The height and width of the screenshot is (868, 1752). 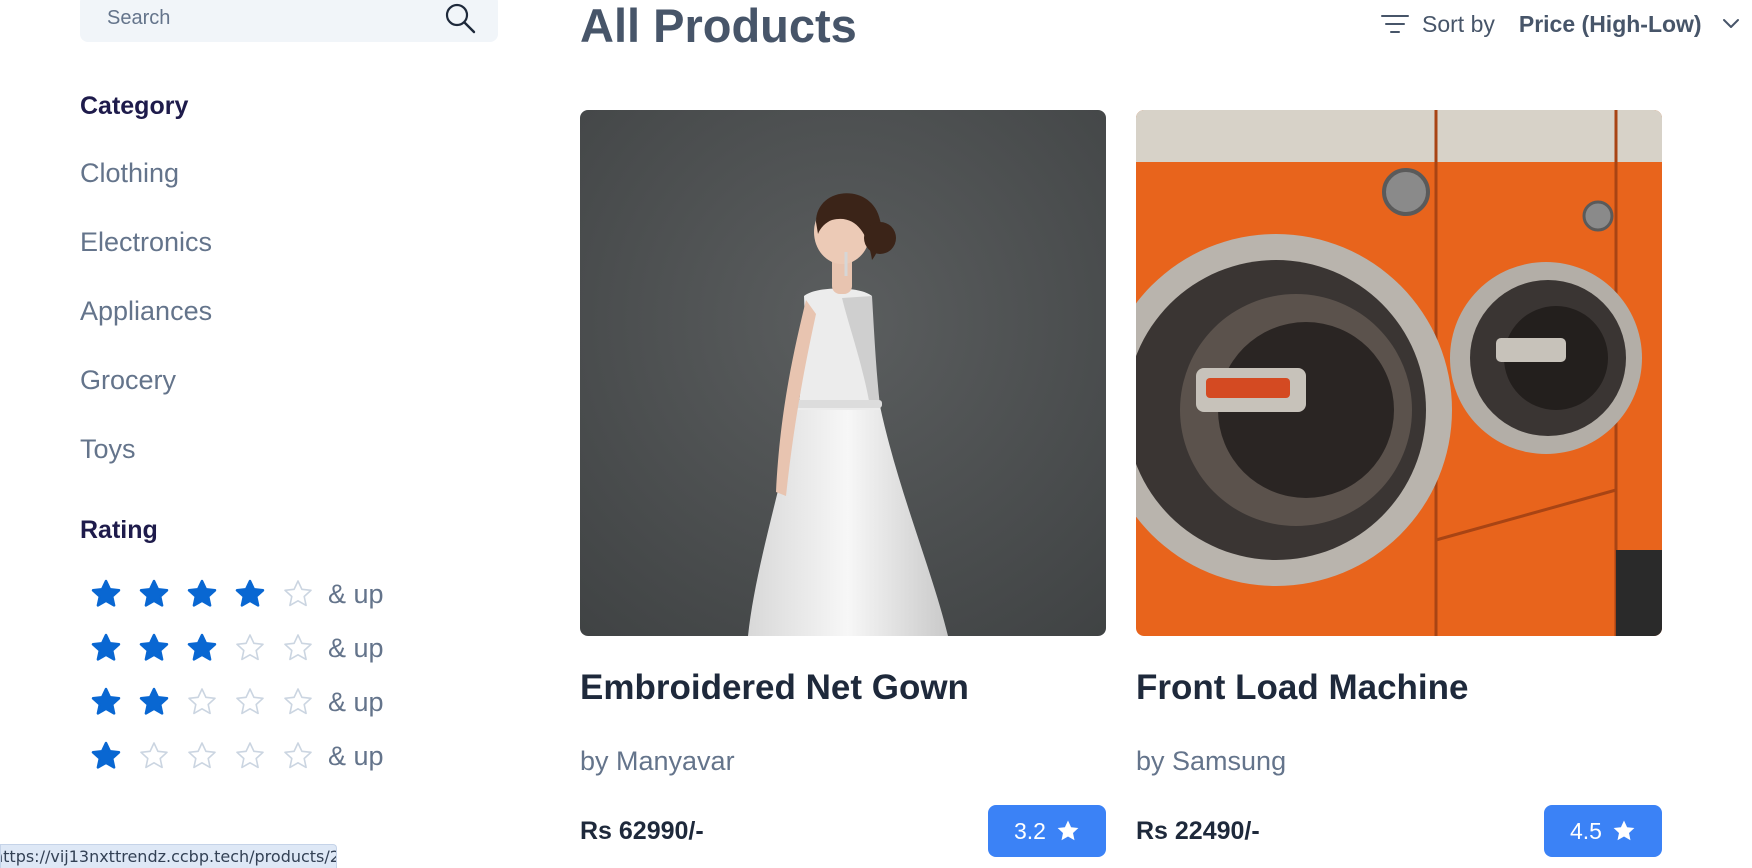 I want to click on rating-filter-2: & up, so click(x=233, y=702).